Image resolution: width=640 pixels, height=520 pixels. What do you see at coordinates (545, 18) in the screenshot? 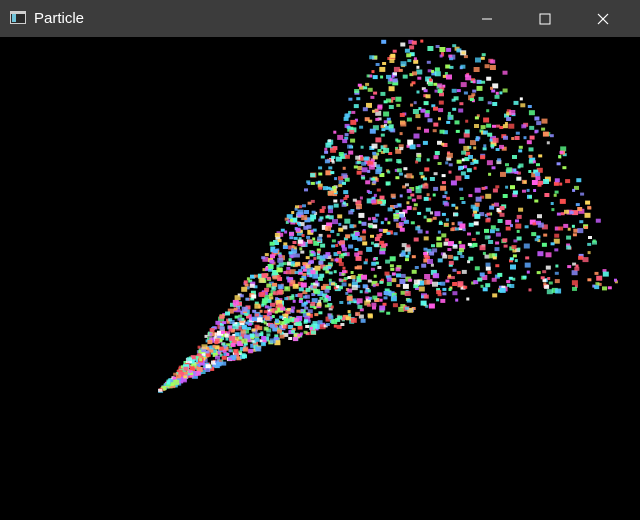
I see `maximize-button` at bounding box center [545, 18].